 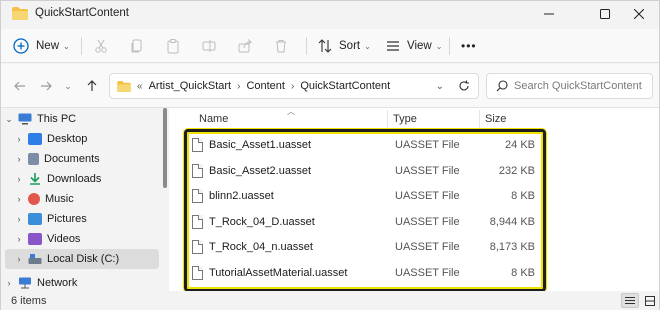 What do you see at coordinates (350, 46) in the screenshot?
I see `sort-label: Sort` at bounding box center [350, 46].